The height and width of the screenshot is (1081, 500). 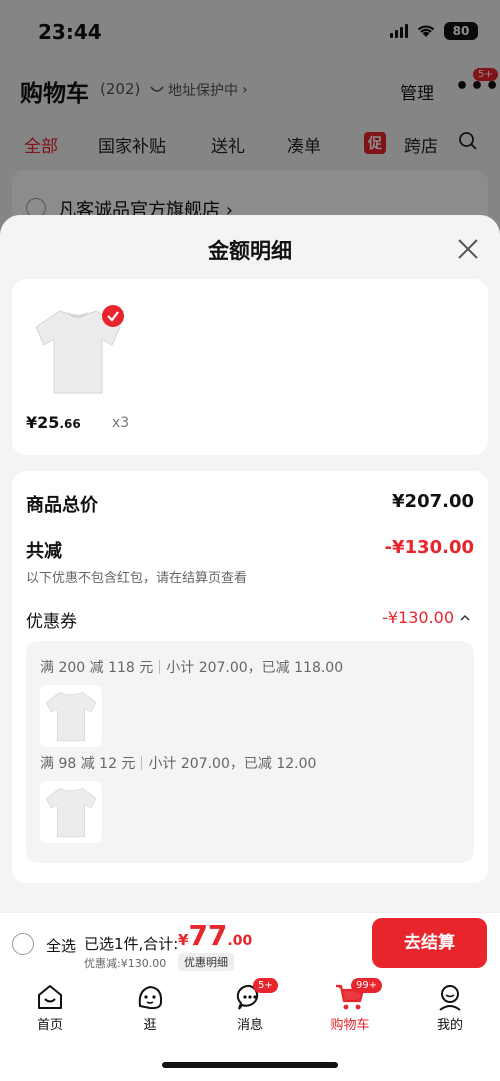 I want to click on total-amount: ¥77.00, so click(x=215, y=935).